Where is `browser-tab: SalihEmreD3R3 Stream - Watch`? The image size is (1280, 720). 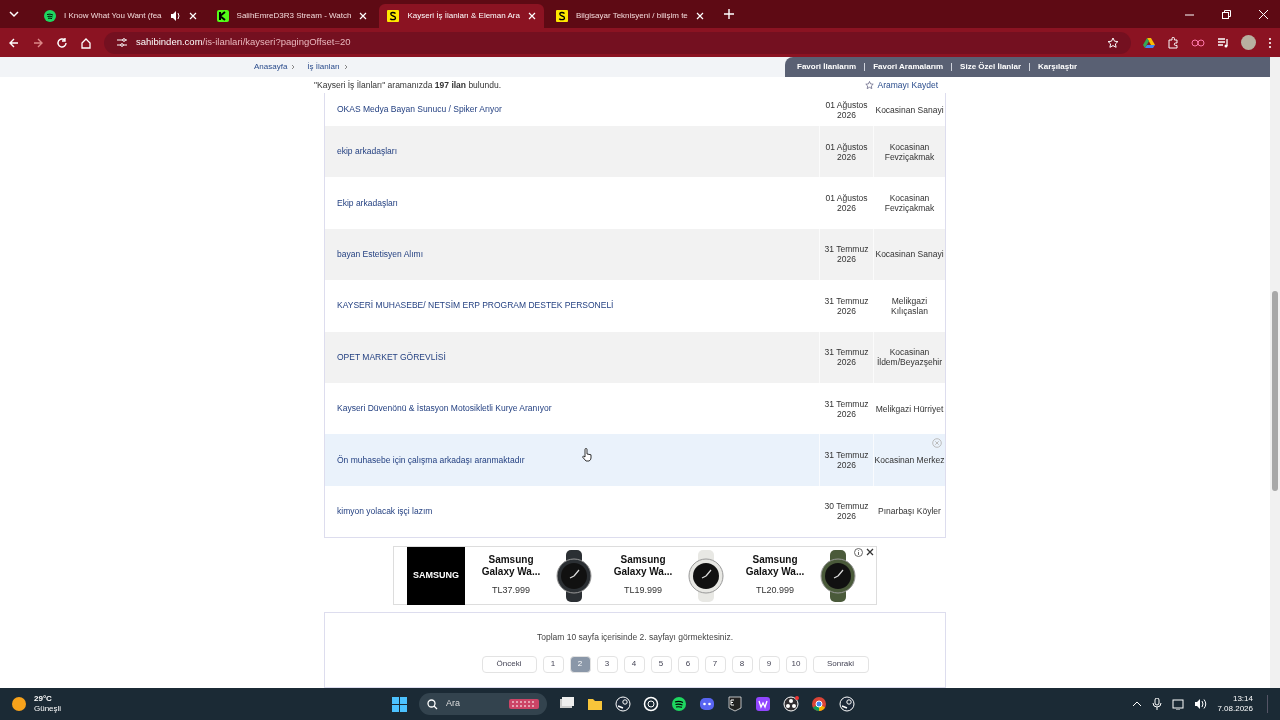
browser-tab: SalihEmreD3R3 Stream - Watch is located at coordinates (292, 16).